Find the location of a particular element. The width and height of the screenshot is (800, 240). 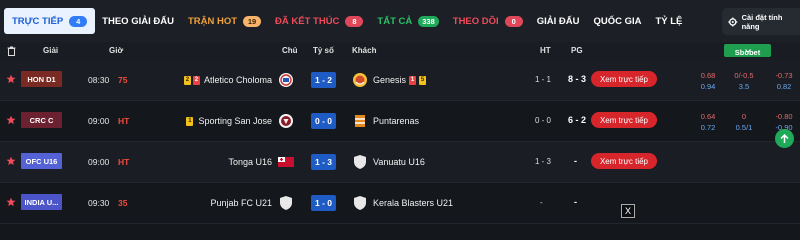

away-team: Kerala Blasters U21 is located at coordinates (413, 203).